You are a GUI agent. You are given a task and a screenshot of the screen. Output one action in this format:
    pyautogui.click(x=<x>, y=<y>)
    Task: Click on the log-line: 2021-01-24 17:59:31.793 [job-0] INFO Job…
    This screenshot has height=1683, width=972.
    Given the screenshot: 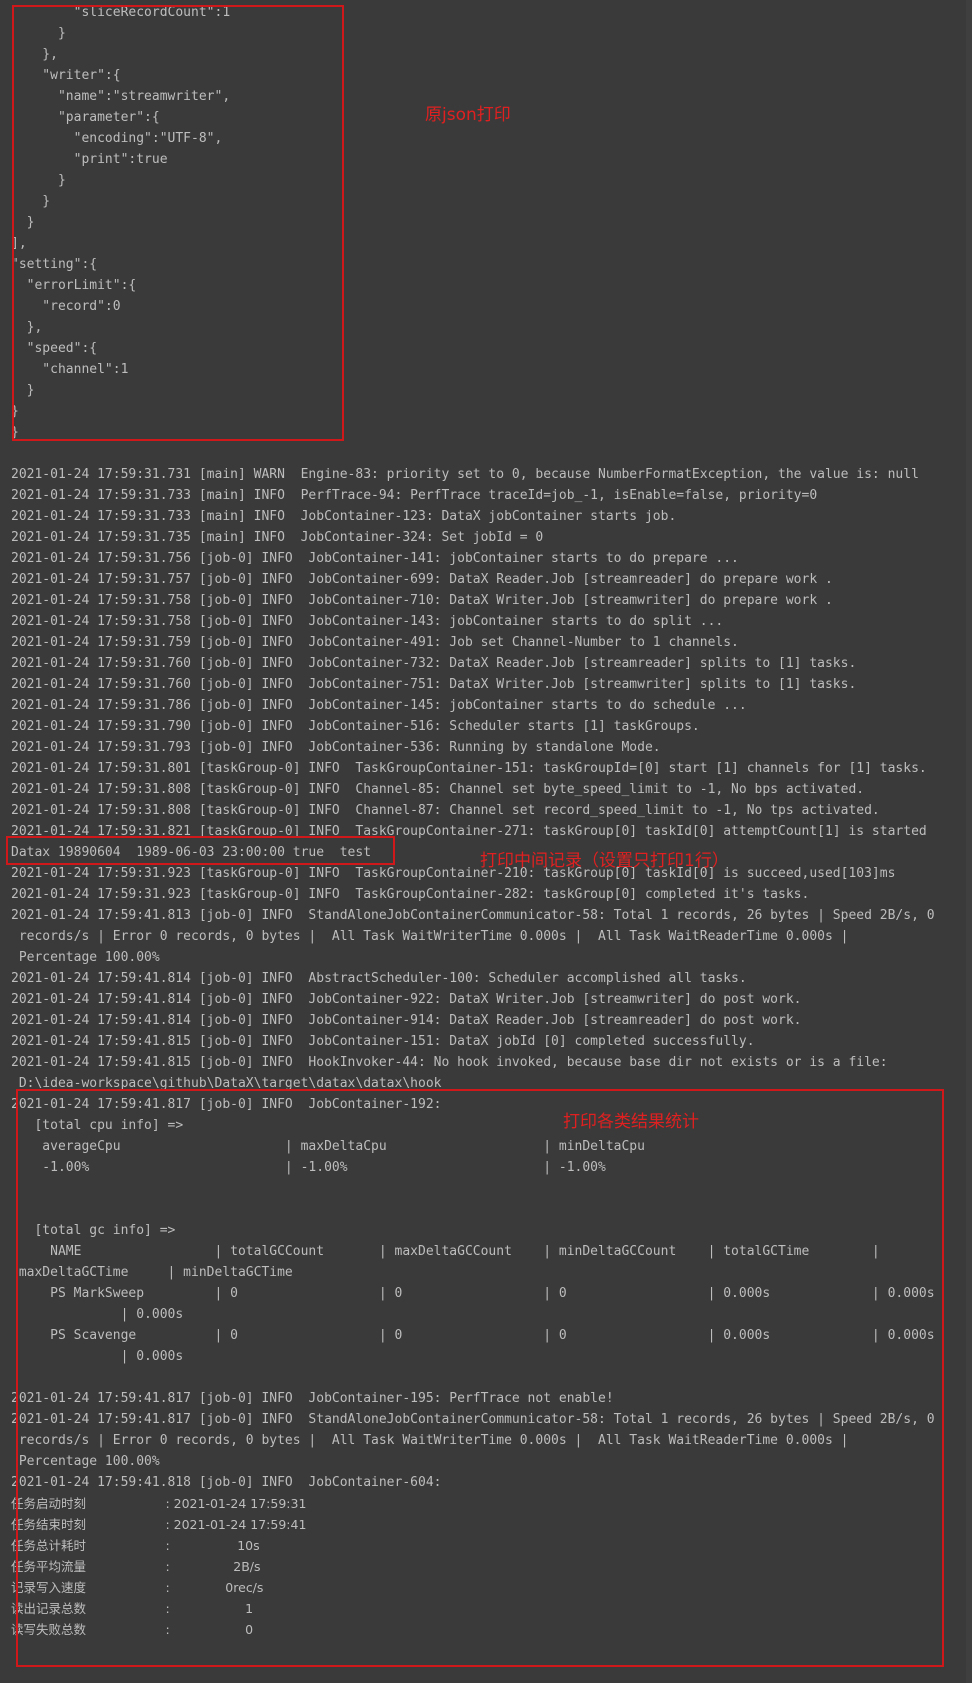 What is the action you would take?
    pyautogui.click(x=336, y=747)
    